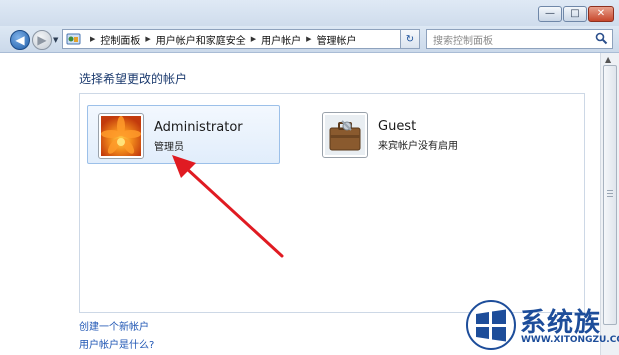 This screenshot has width=619, height=355. I want to click on scrollbar-thumb, so click(610, 195).